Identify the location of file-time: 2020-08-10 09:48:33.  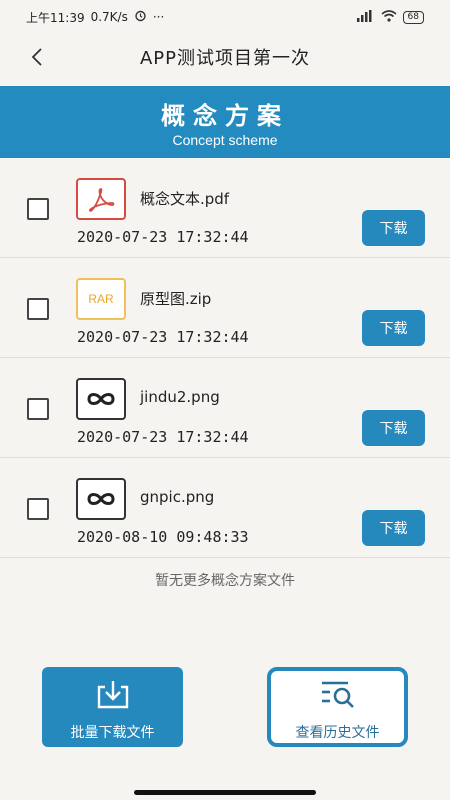
(163, 537).